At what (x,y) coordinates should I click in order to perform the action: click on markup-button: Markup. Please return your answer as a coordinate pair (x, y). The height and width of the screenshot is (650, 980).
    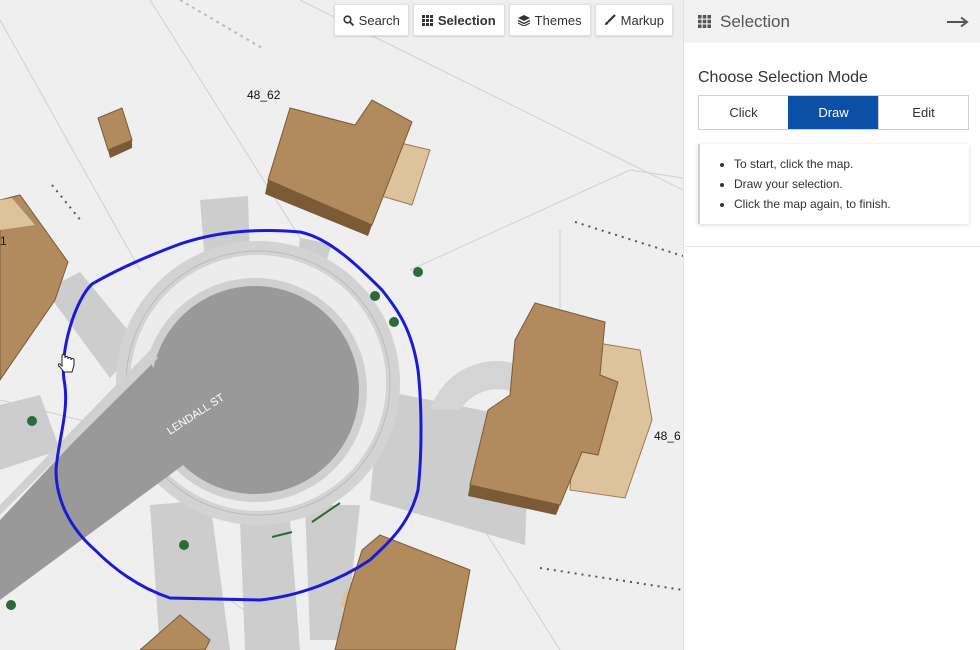
    Looking at the image, I should click on (633, 20).